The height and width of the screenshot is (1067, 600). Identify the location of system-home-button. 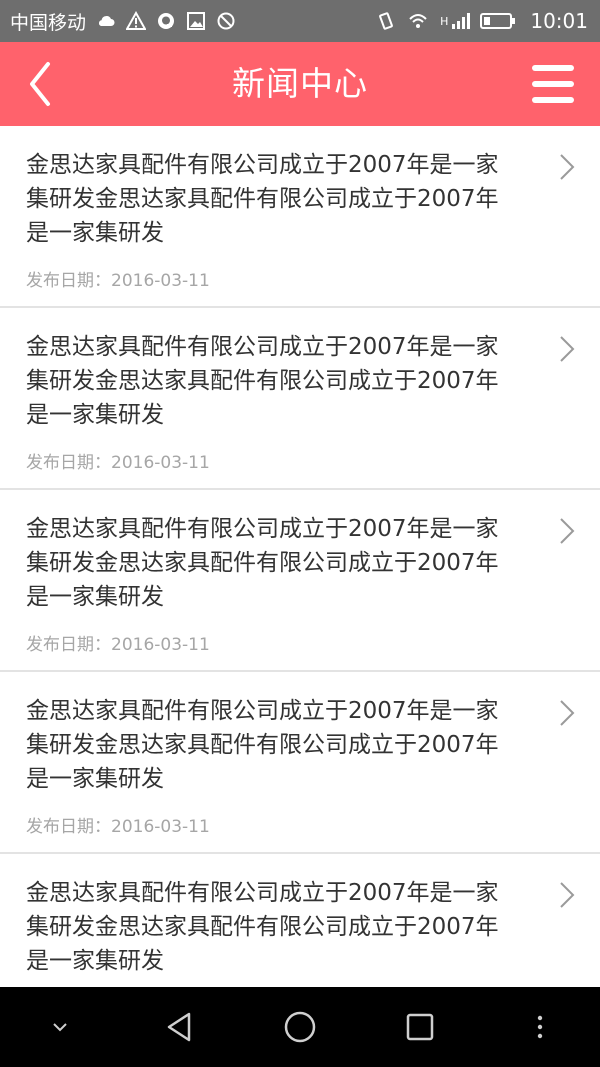
(300, 1027).